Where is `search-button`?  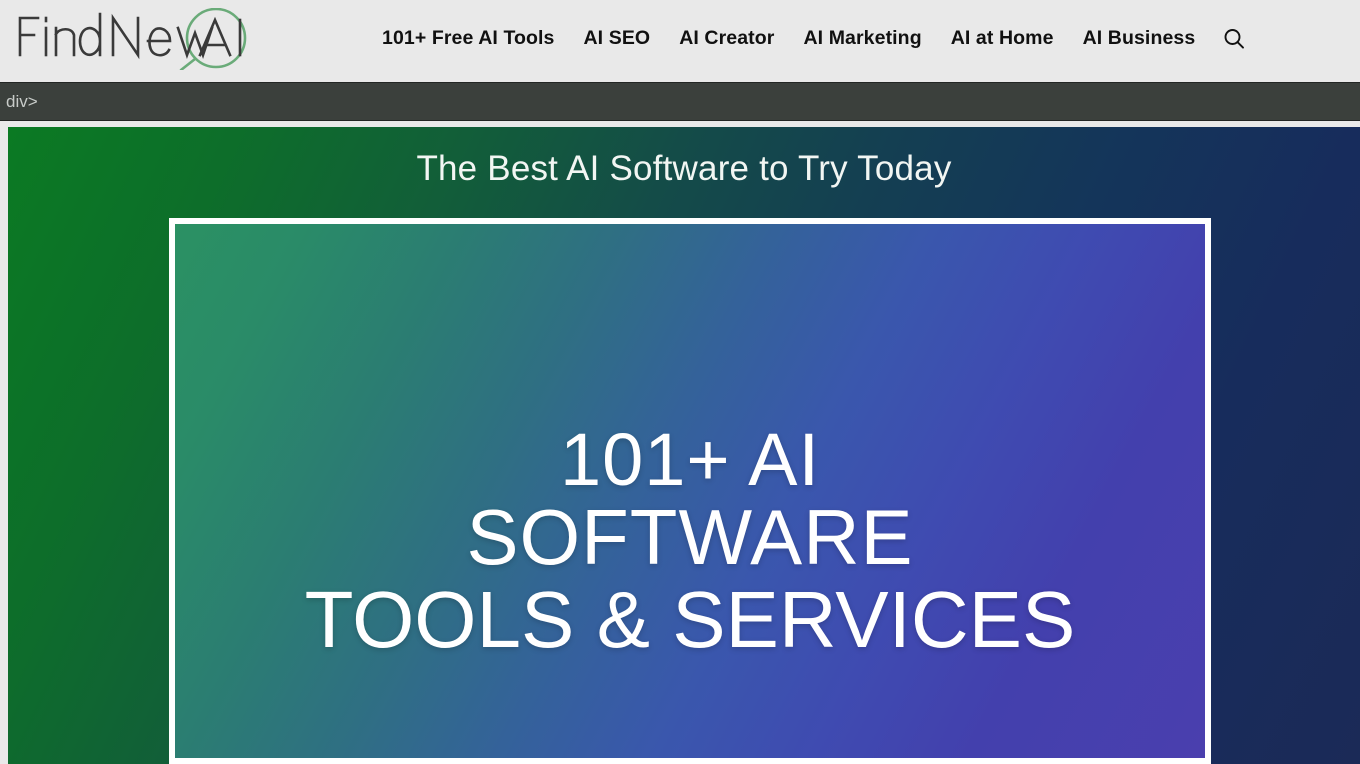 search-button is located at coordinates (1234, 39).